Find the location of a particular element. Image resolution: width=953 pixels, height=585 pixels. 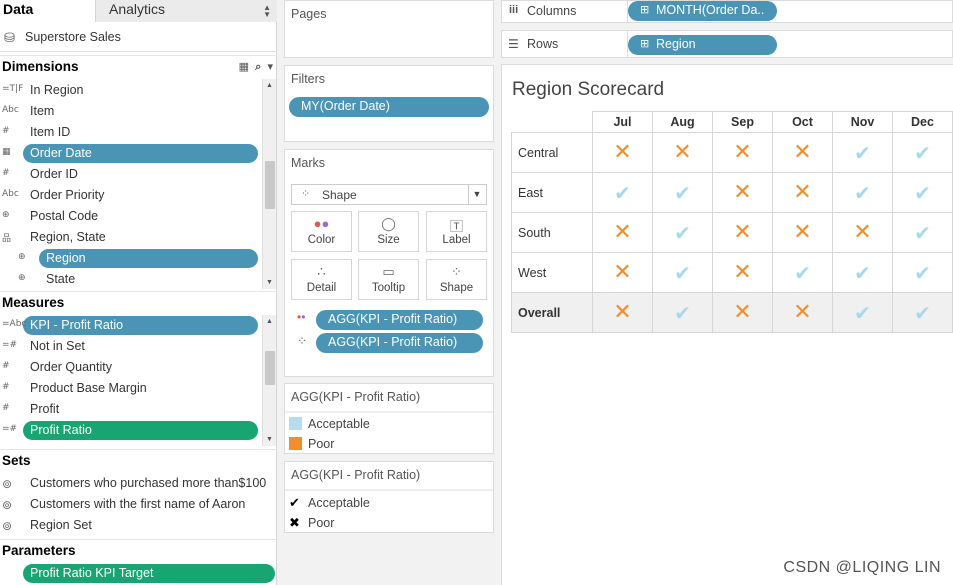

tooltip-button: ▭ Tooltip is located at coordinates (388, 279).